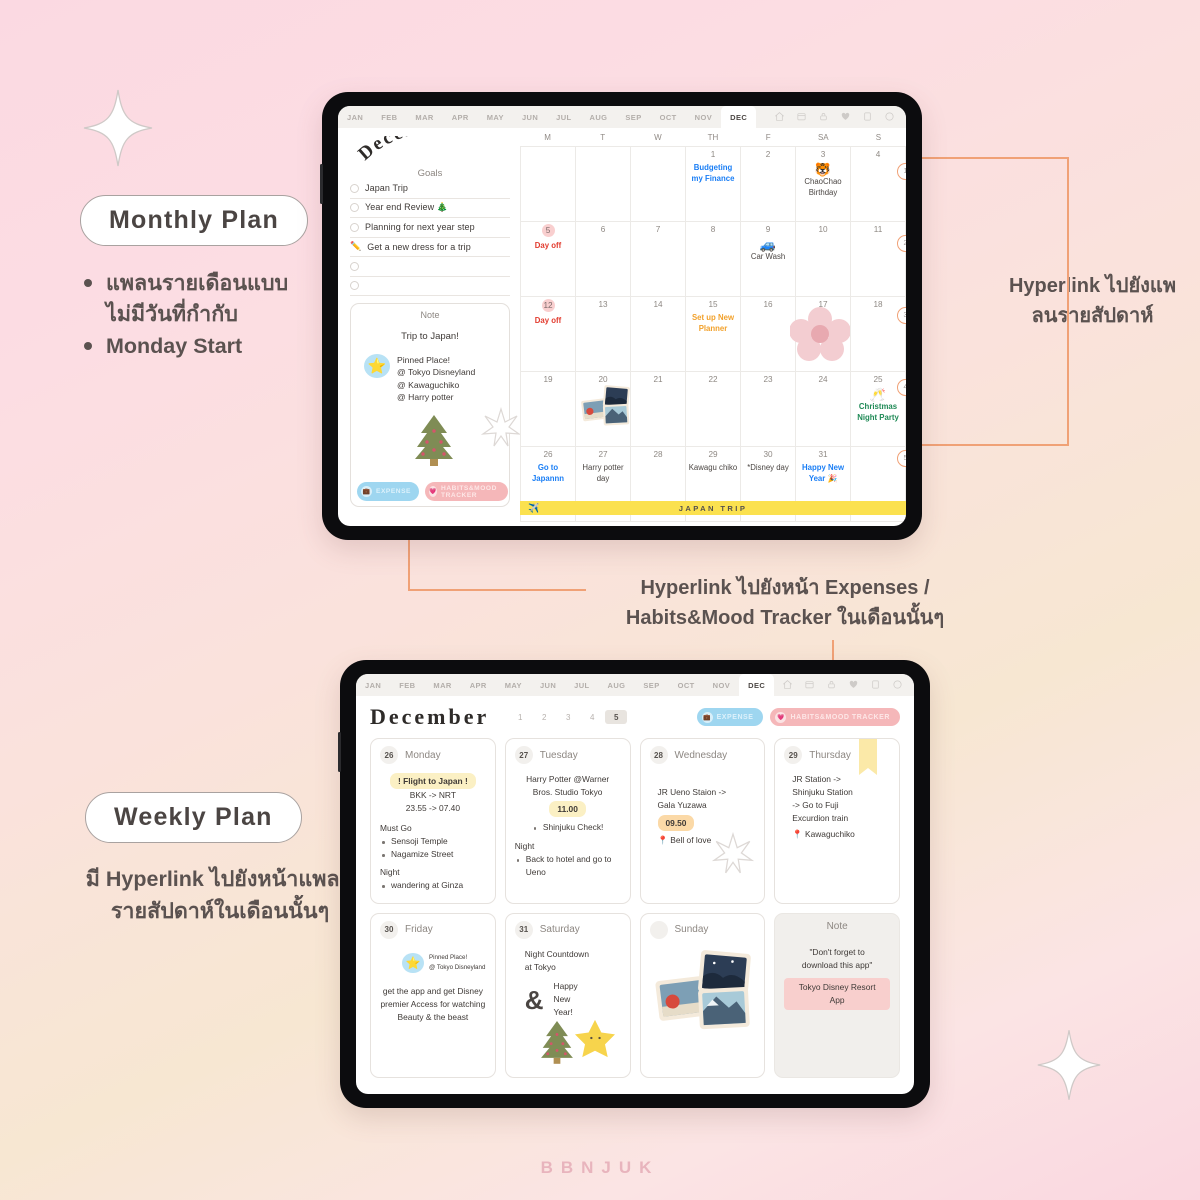 This screenshot has height=1200, width=1200. Describe the element at coordinates (768, 379) in the screenshot. I see `calendar-day-number: 23` at that location.